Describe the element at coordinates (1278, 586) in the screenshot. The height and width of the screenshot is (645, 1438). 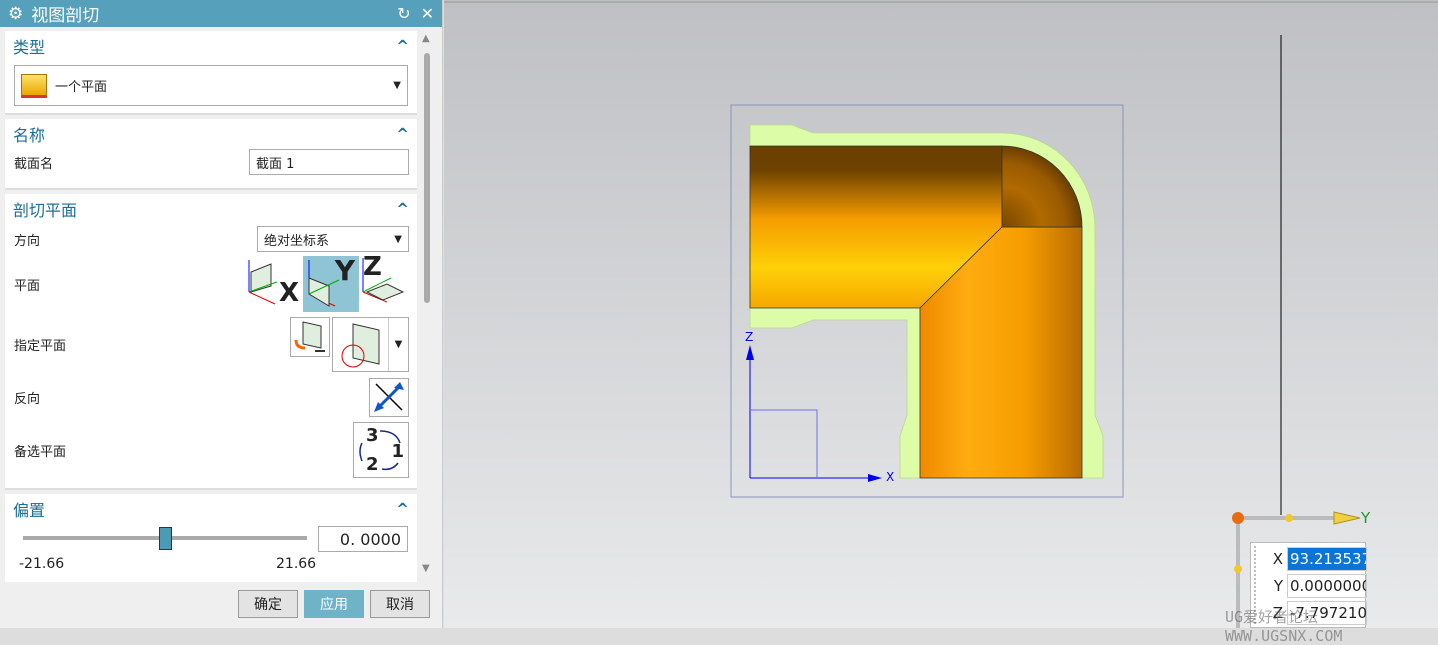
I see `y-coord-label: Y` at that location.